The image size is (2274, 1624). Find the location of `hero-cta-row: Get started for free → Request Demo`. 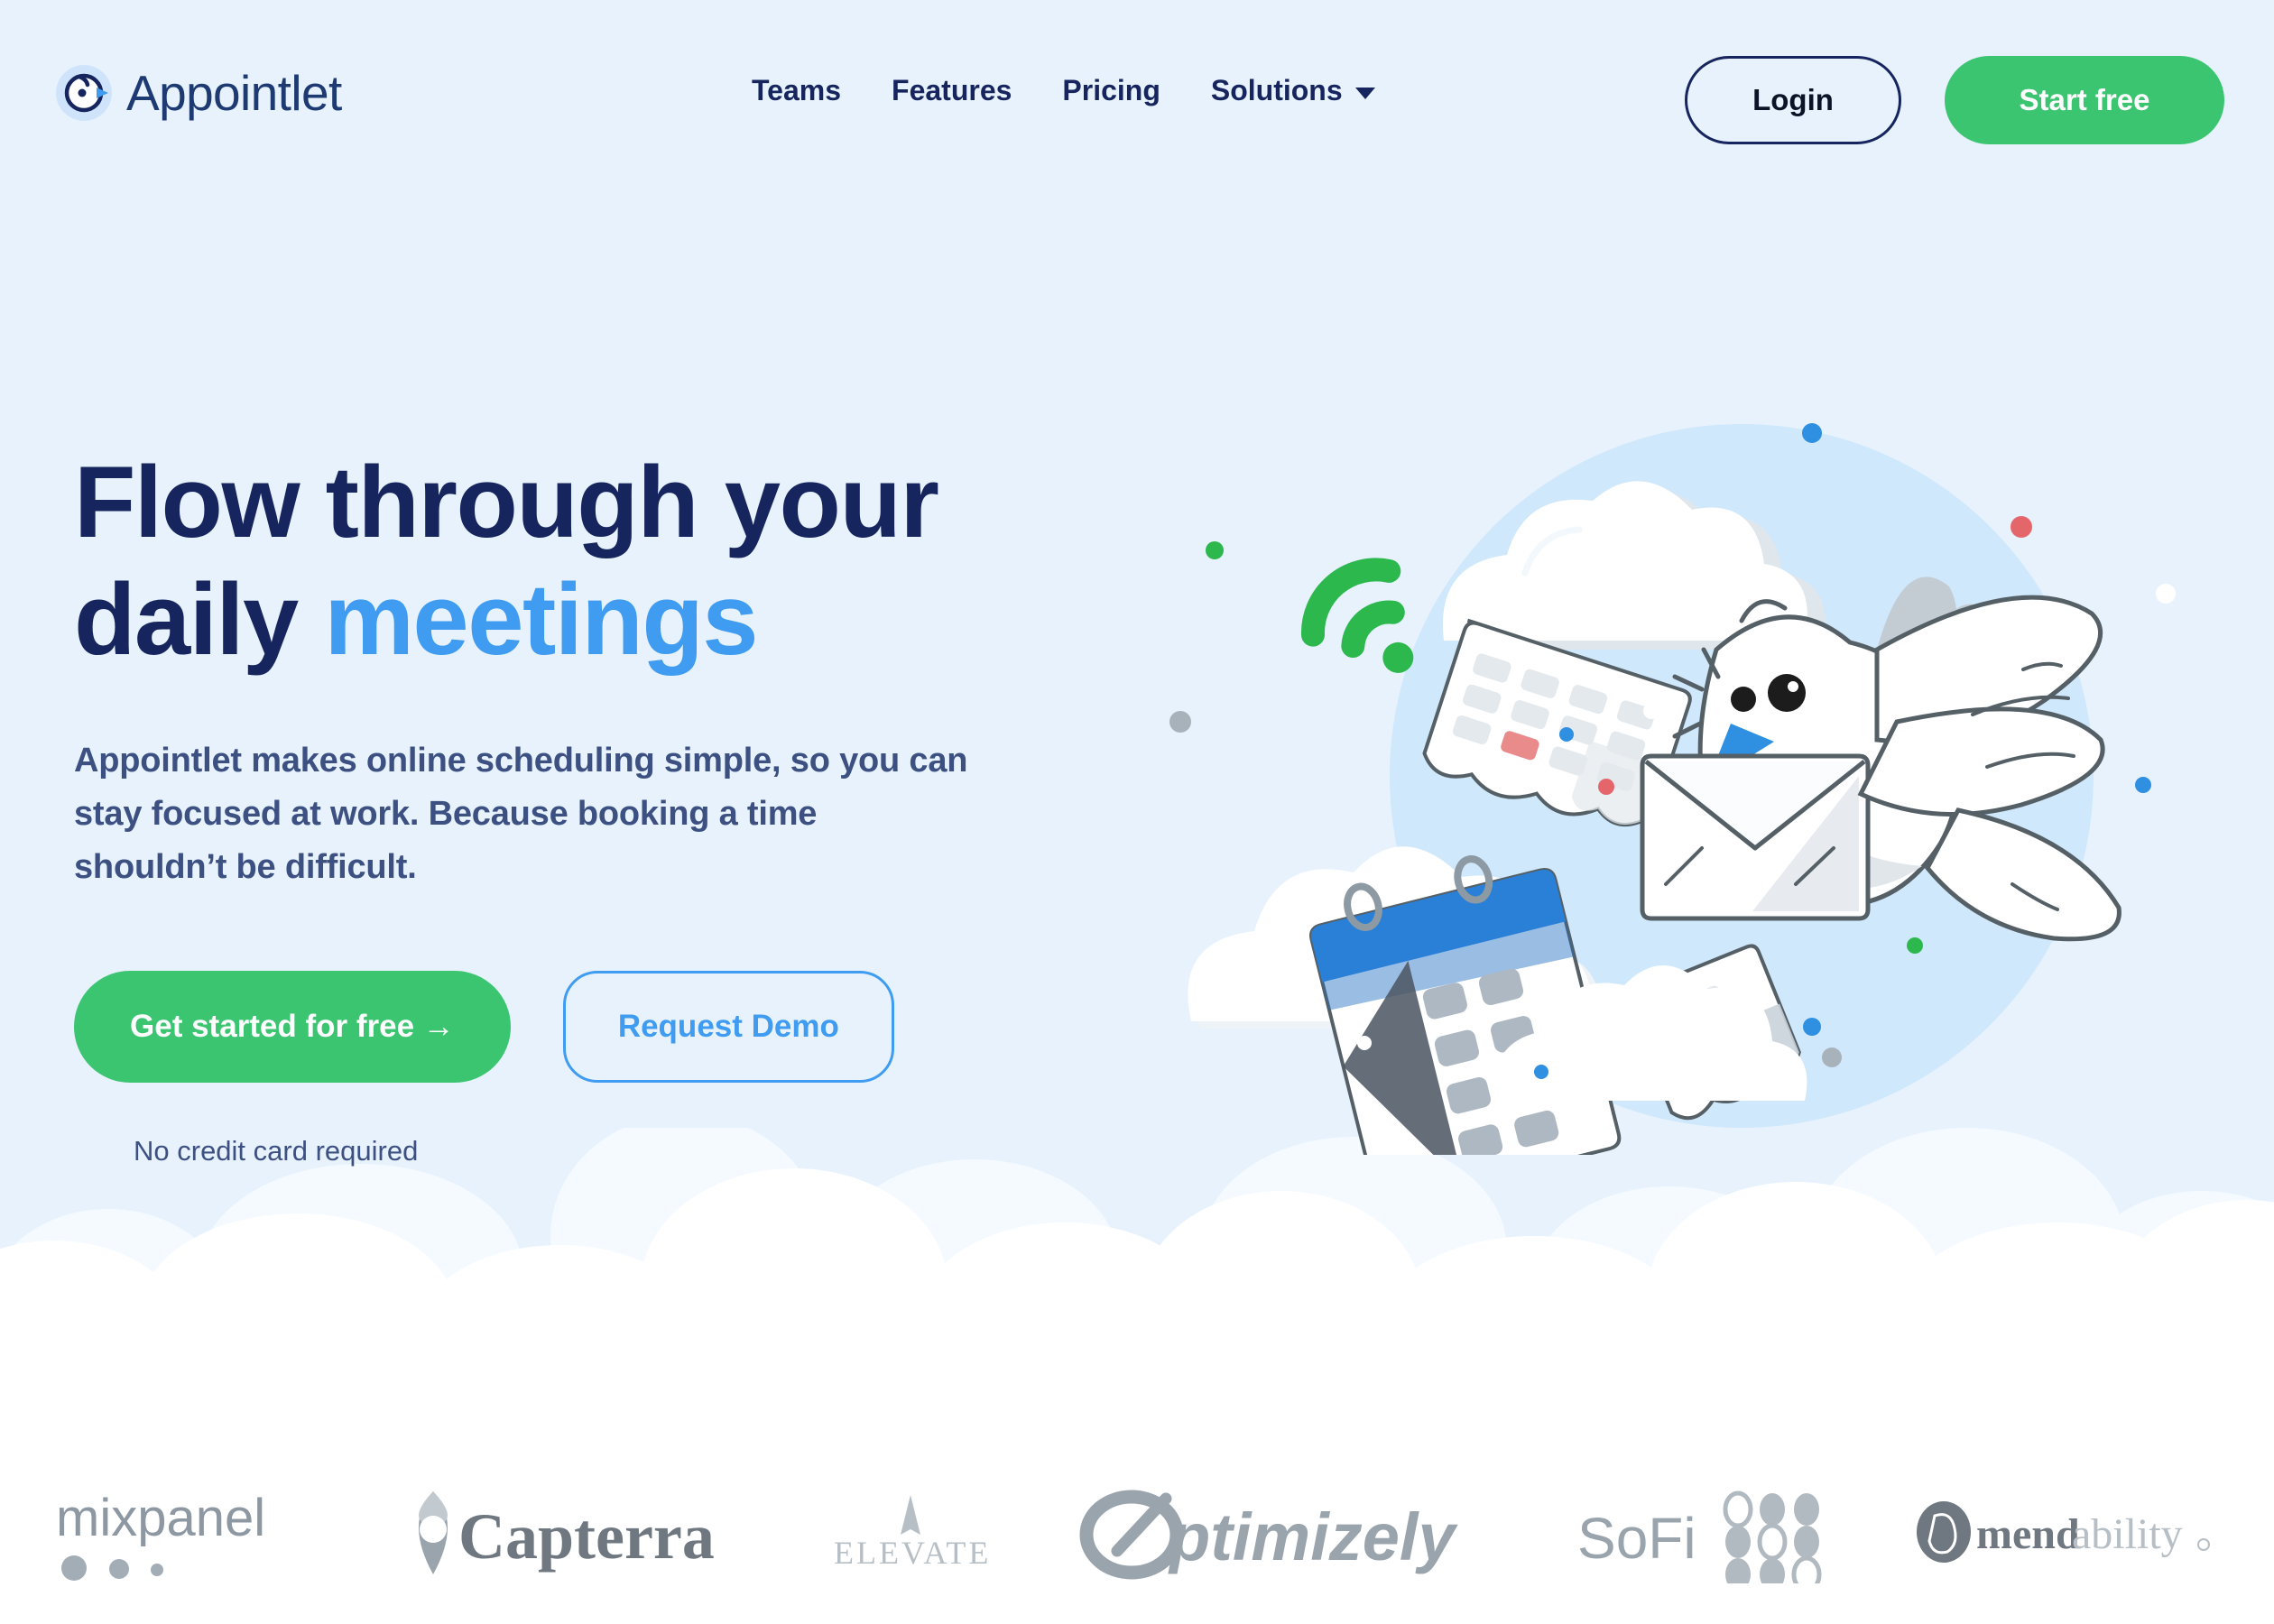

hero-cta-row: Get started for free → Request Demo is located at coordinates (593, 1026).